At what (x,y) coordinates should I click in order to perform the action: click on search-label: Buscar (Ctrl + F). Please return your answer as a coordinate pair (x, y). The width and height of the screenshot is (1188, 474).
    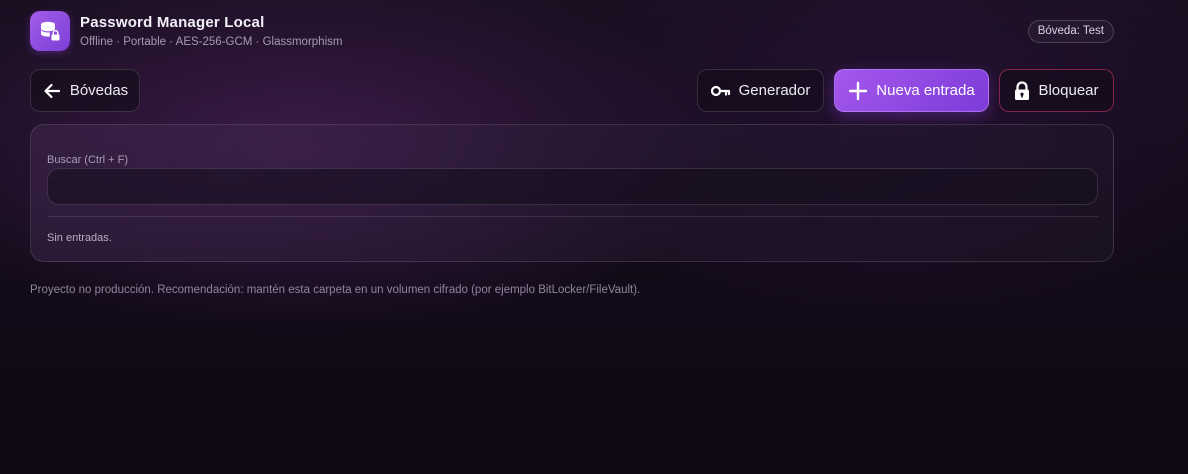
    Looking at the image, I should click on (87, 160).